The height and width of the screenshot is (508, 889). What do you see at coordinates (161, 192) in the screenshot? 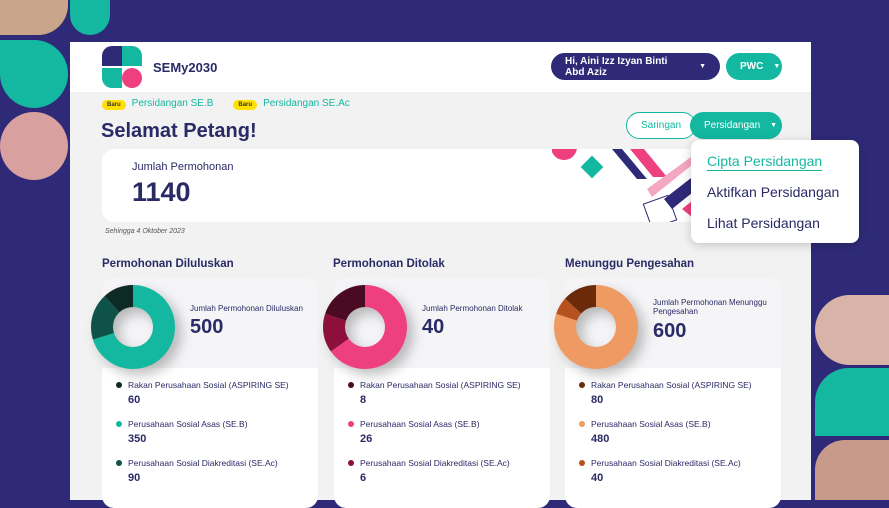
I see `total-value: 1140` at bounding box center [161, 192].